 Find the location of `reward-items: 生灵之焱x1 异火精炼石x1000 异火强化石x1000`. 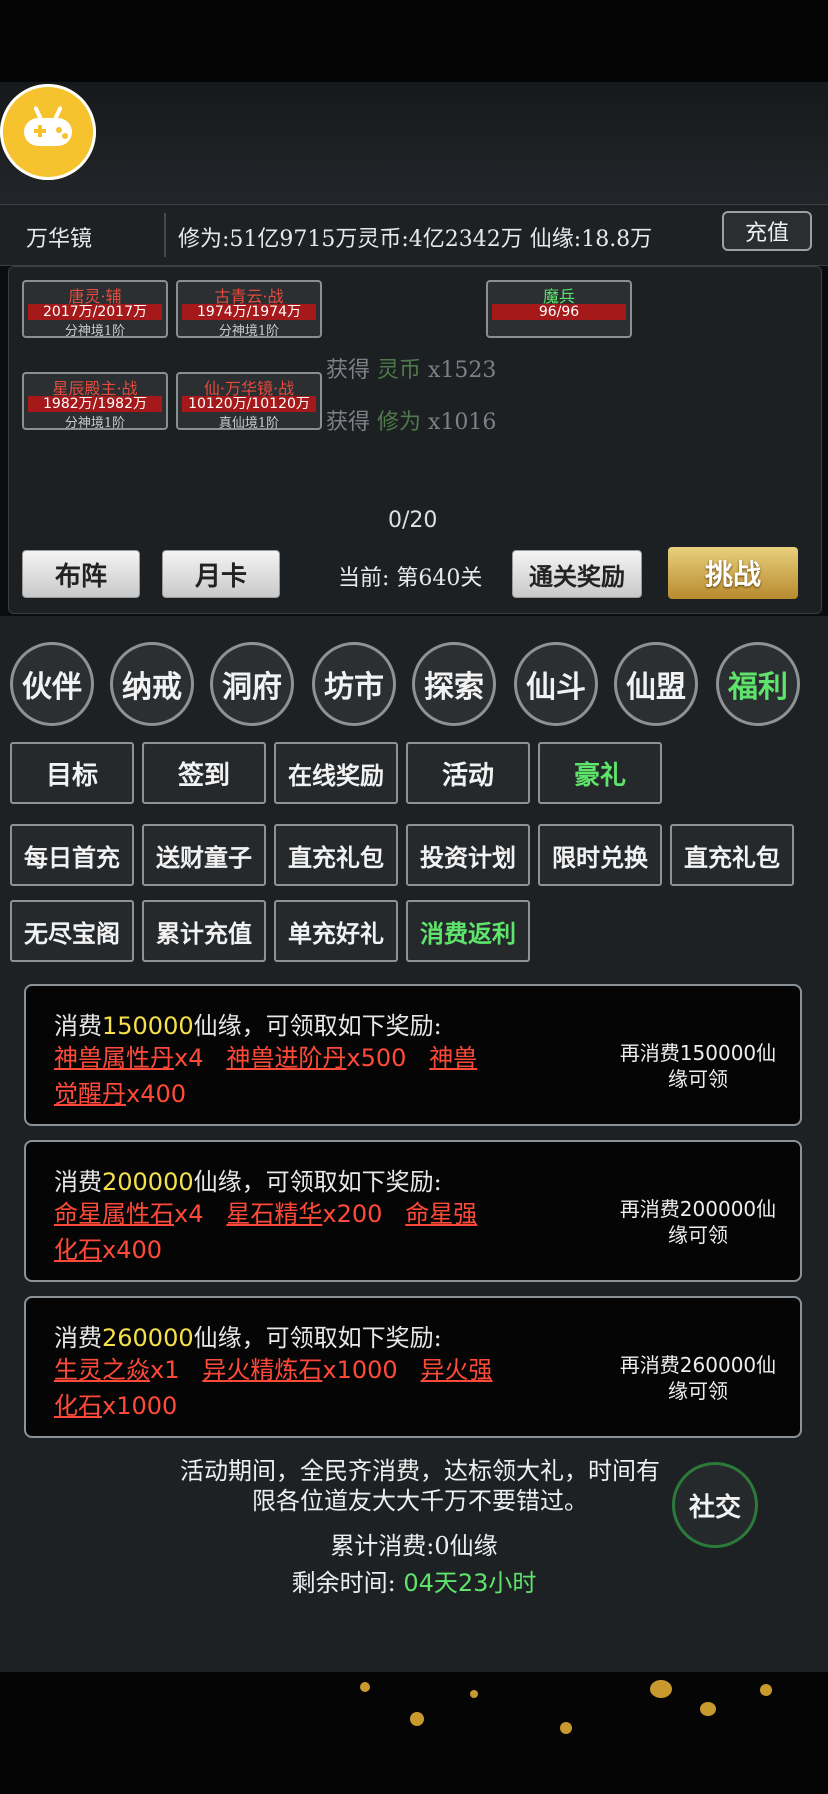

reward-items: 生灵之焱x1 异火精炼石x1000 异火强化石x1000 is located at coordinates (273, 1388).